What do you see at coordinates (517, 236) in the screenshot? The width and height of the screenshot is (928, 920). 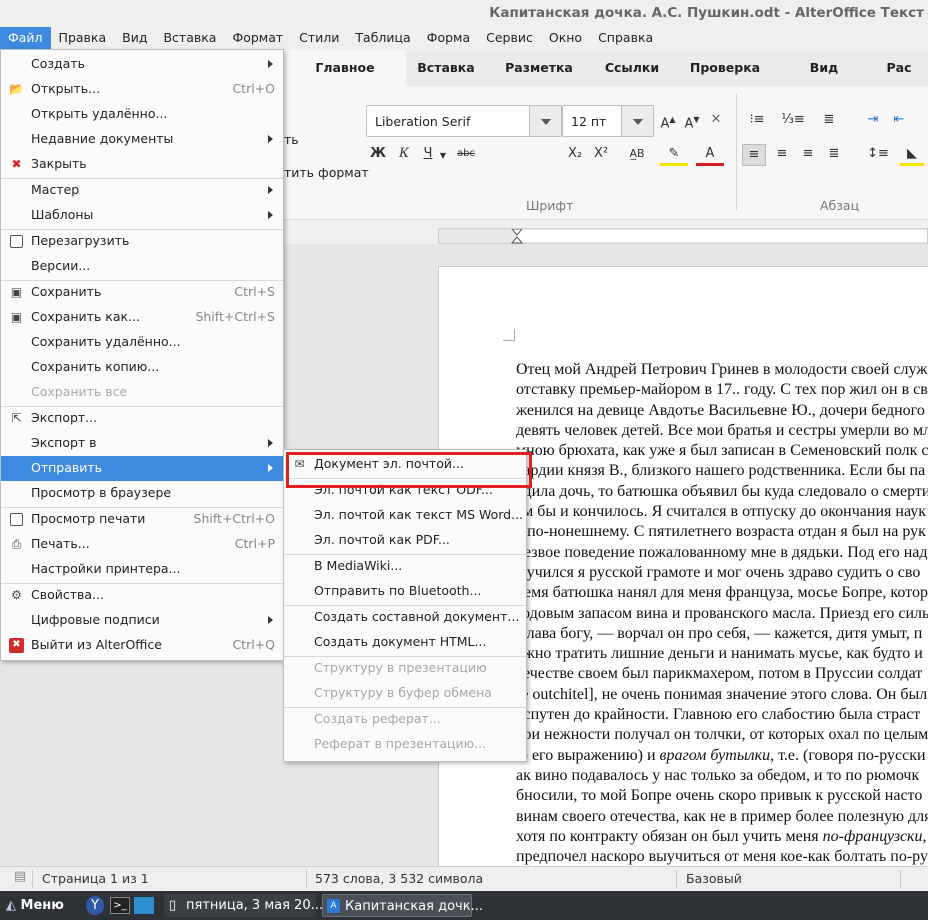 I see `indent-marker-icon` at bounding box center [517, 236].